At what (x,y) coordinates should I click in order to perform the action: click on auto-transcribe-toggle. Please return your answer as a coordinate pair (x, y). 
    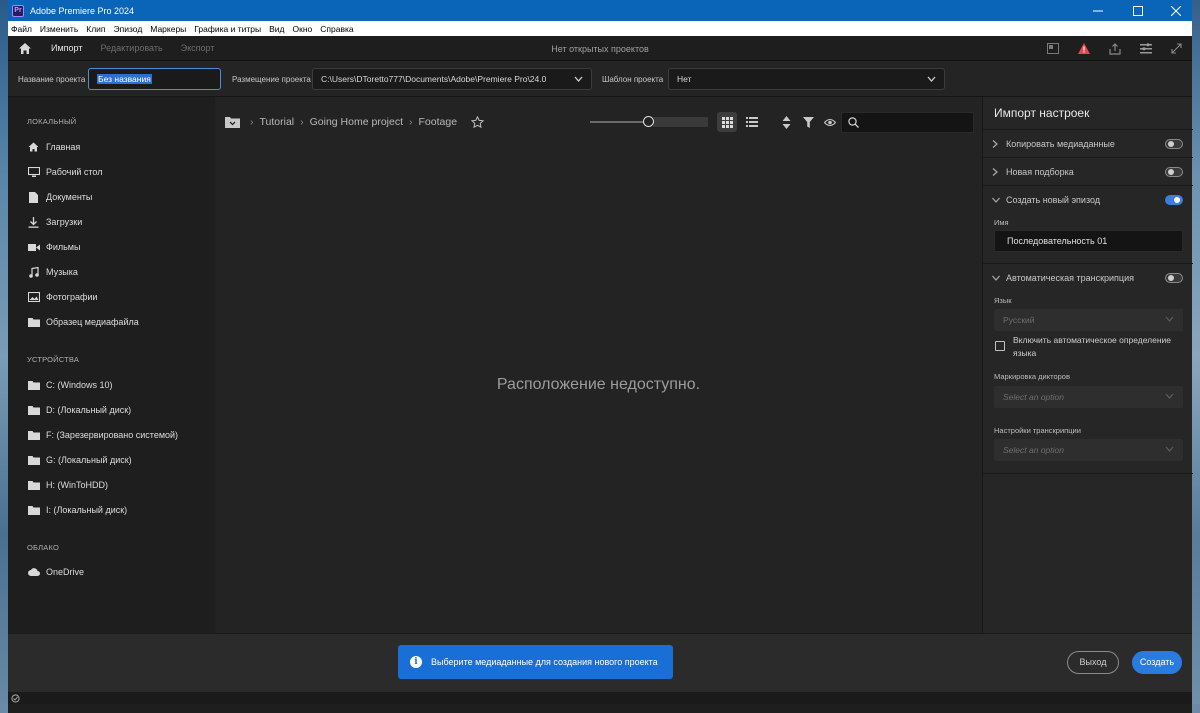
    Looking at the image, I should click on (1174, 277).